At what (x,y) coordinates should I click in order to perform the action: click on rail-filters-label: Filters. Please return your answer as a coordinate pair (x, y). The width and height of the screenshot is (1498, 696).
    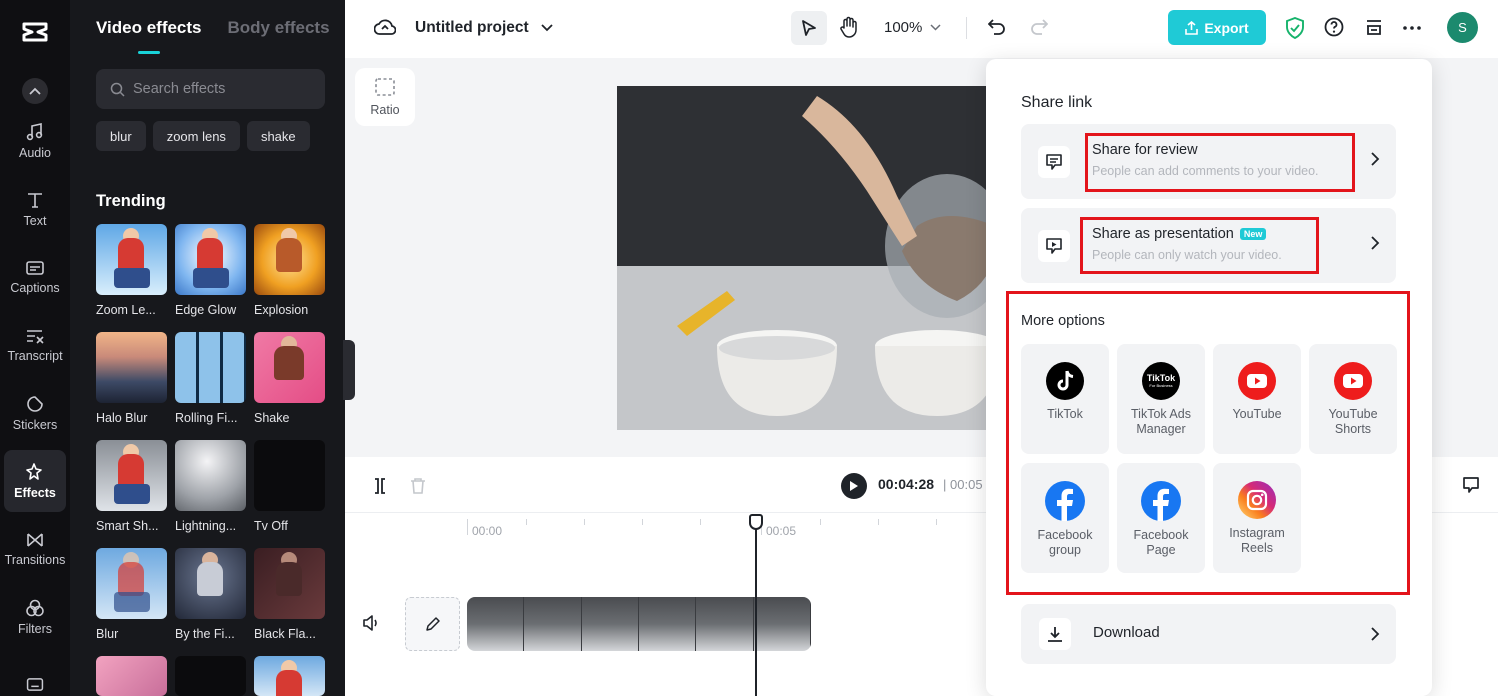
    Looking at the image, I should click on (35, 628).